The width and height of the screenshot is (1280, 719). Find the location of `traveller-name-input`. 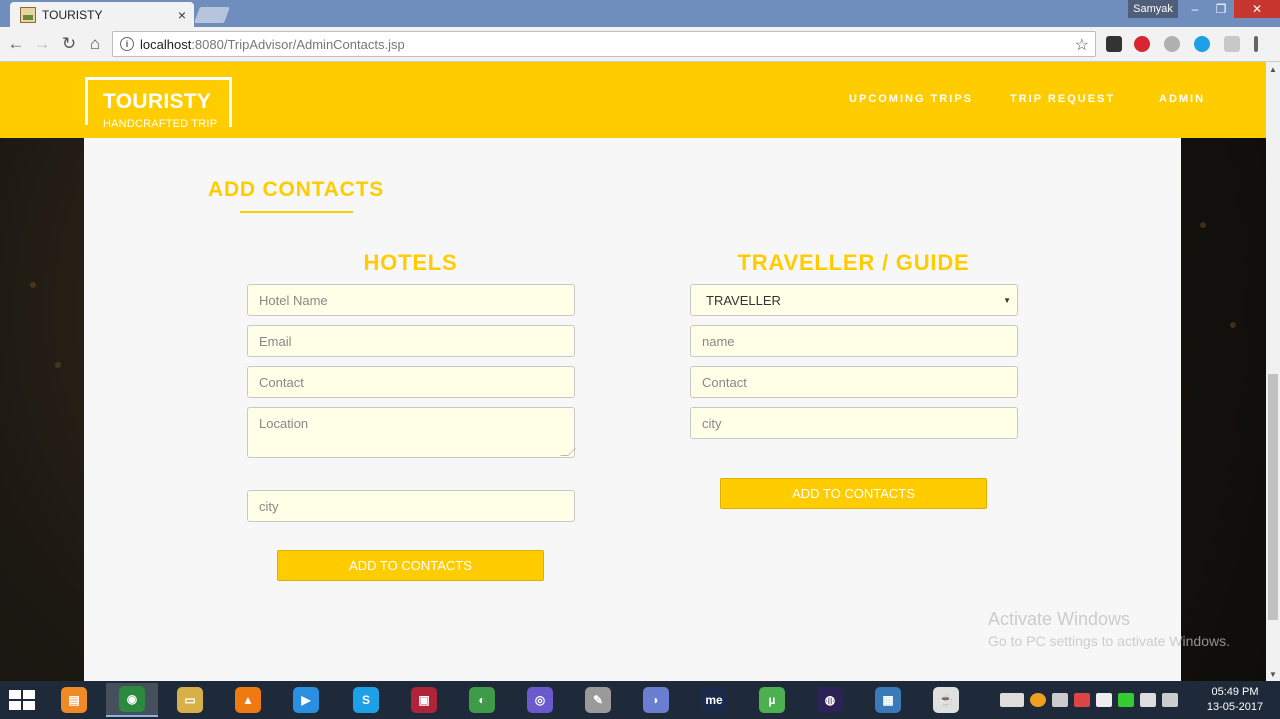

traveller-name-input is located at coordinates (854, 341).